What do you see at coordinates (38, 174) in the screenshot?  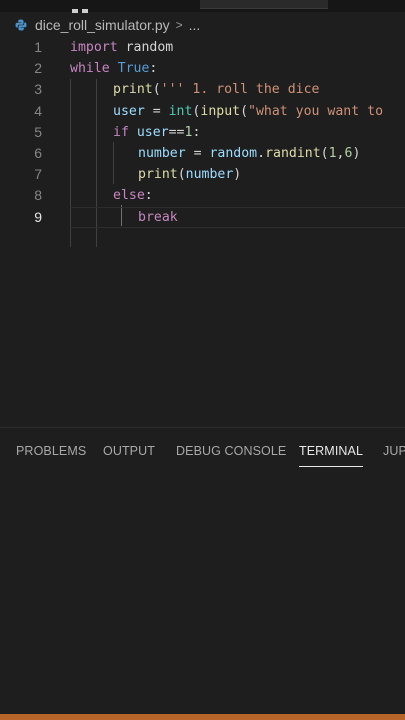 I see `line-number: 7` at bounding box center [38, 174].